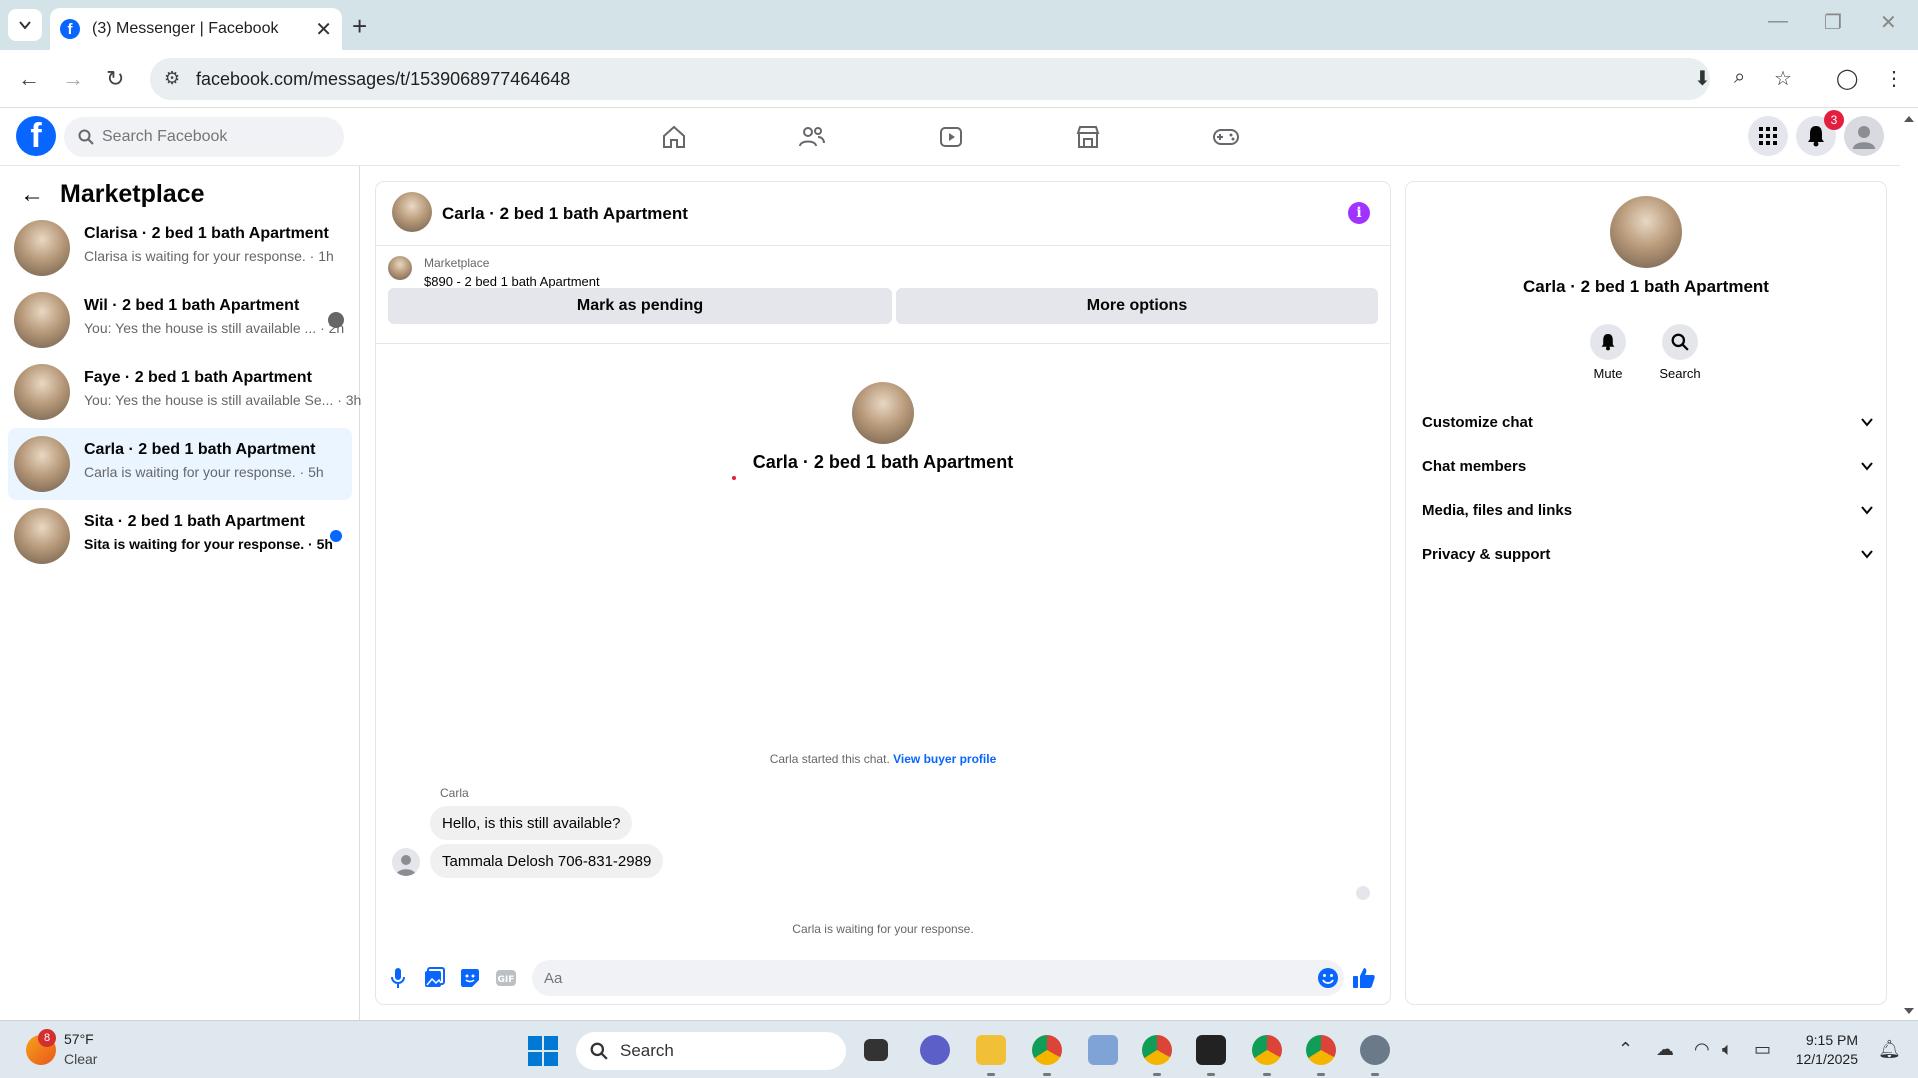 This screenshot has height=1078, width=1918. What do you see at coordinates (812, 137) in the screenshot?
I see `nav-friends` at bounding box center [812, 137].